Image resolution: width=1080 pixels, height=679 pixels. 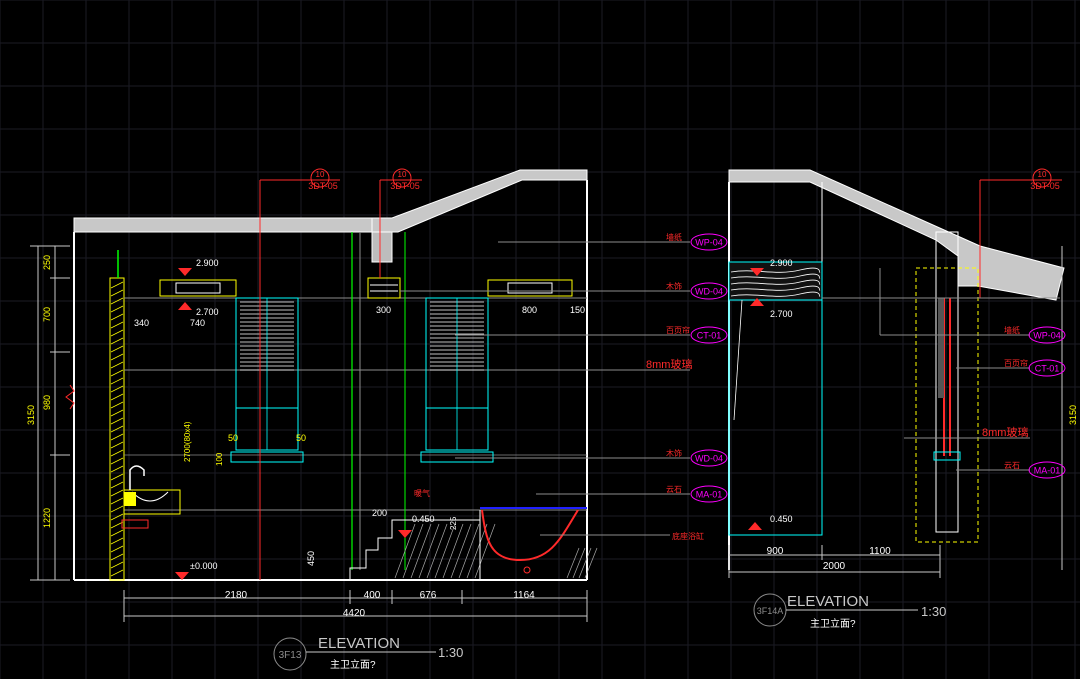 What do you see at coordinates (47, 314) in the screenshot?
I see `svg-text: 700` at bounding box center [47, 314].